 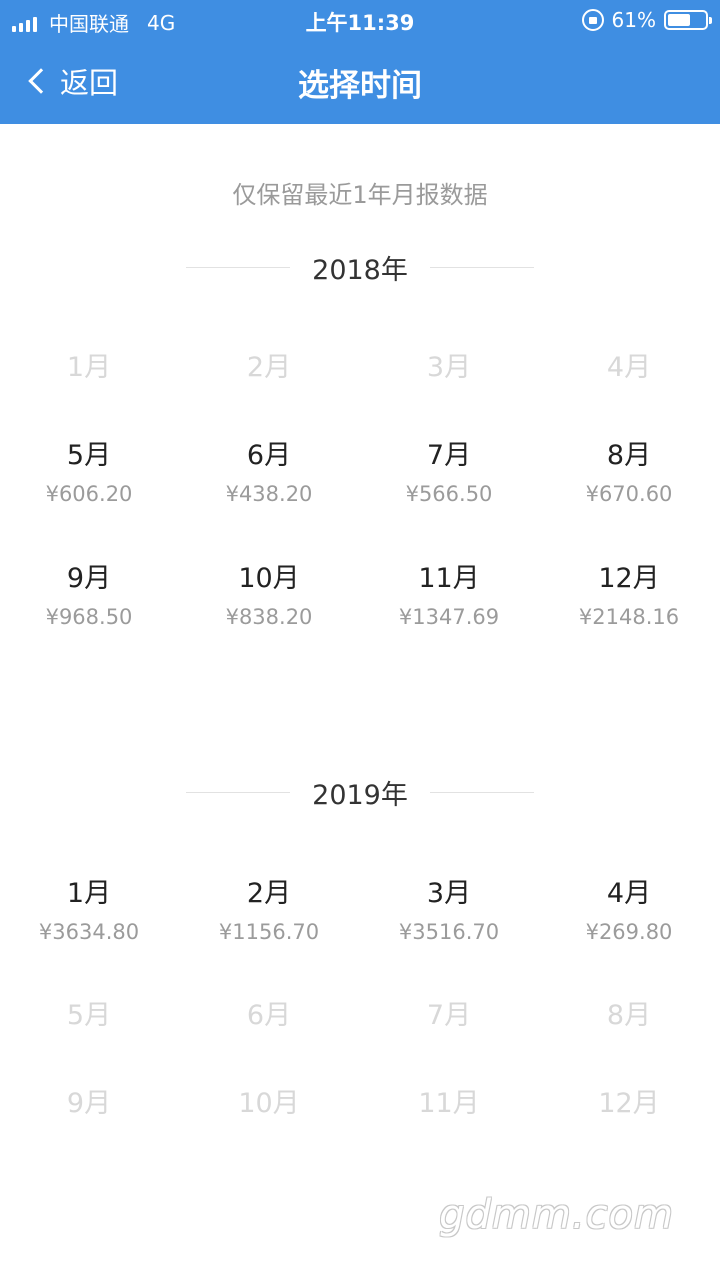 What do you see at coordinates (629, 473) in the screenshot?
I see `month-cell-8月: 8月 ¥670.60` at bounding box center [629, 473].